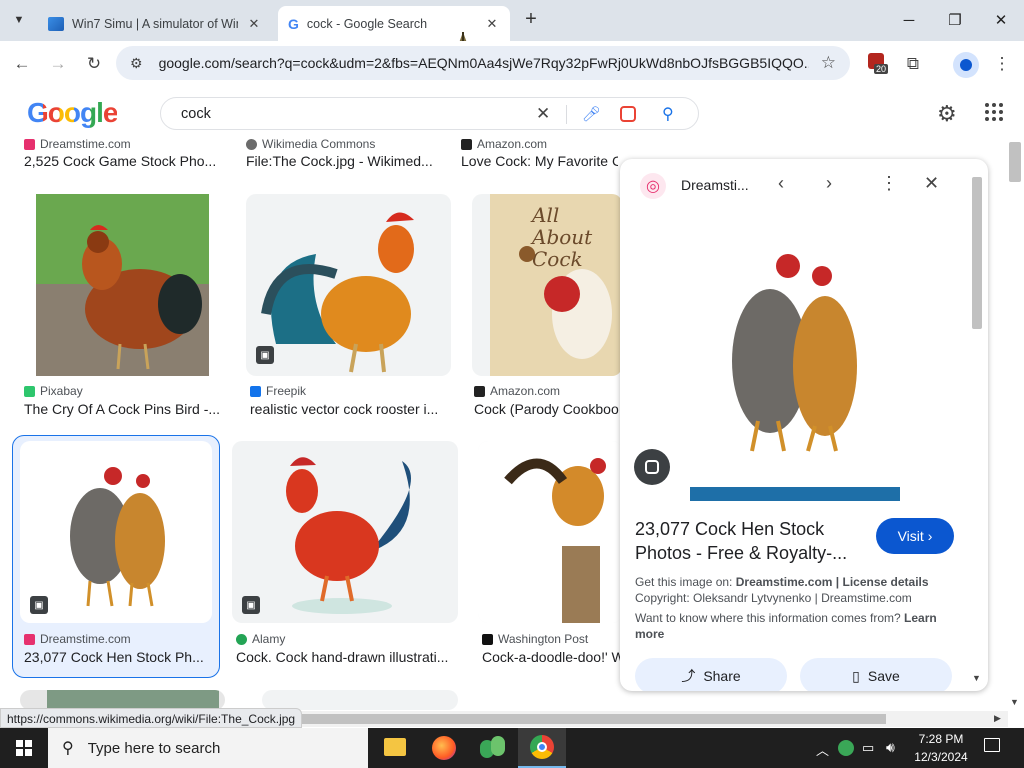  I want to click on back-button: ←, so click(22, 64).